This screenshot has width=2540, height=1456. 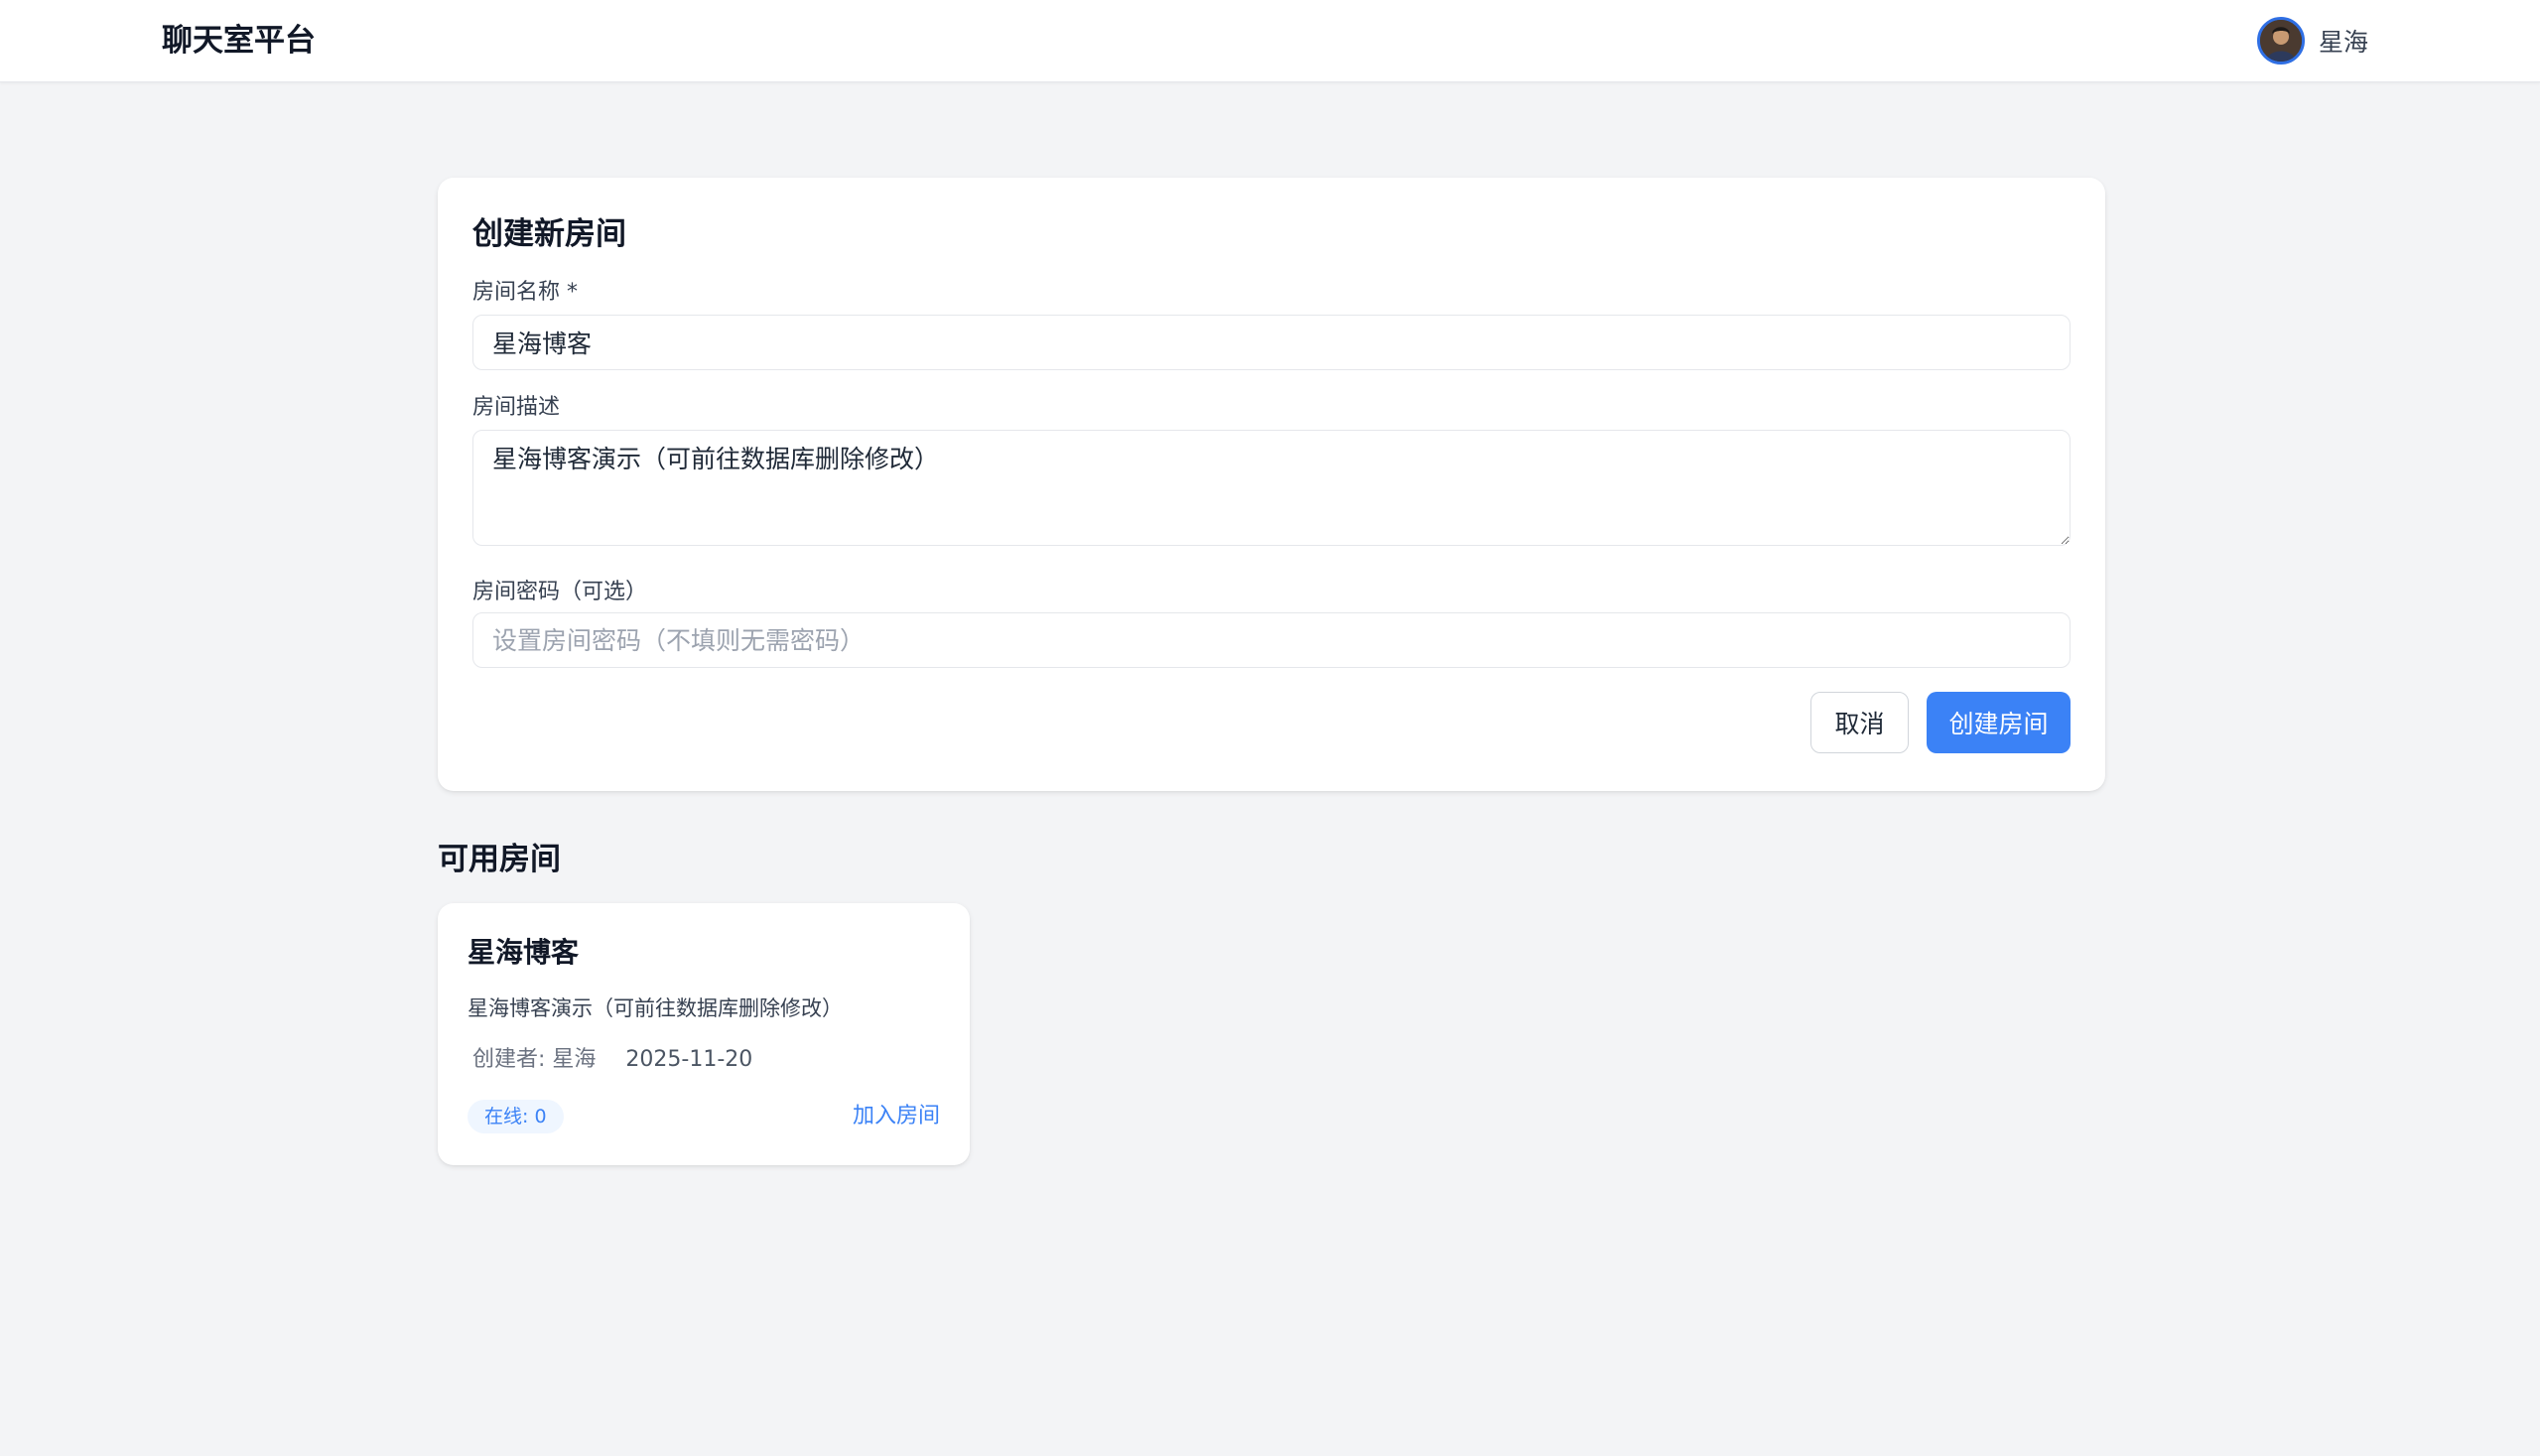 What do you see at coordinates (1271, 342) in the screenshot?
I see `room-name-input` at bounding box center [1271, 342].